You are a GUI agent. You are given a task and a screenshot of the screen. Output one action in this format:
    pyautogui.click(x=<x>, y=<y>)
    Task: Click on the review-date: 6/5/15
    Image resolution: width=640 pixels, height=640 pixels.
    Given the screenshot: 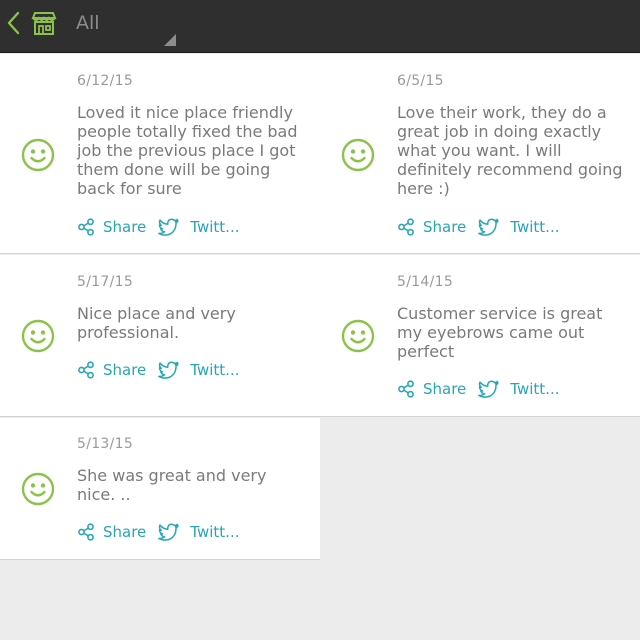 What is the action you would take?
    pyautogui.click(x=420, y=81)
    